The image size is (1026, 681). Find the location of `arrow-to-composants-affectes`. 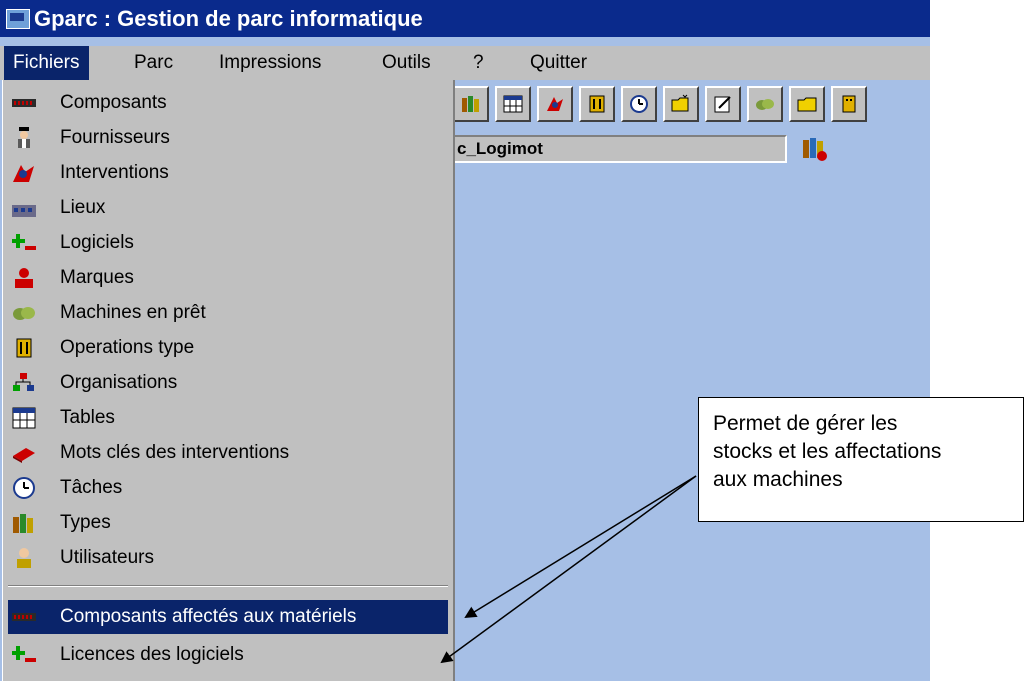

arrow-to-composants-affectes is located at coordinates (580, 547).